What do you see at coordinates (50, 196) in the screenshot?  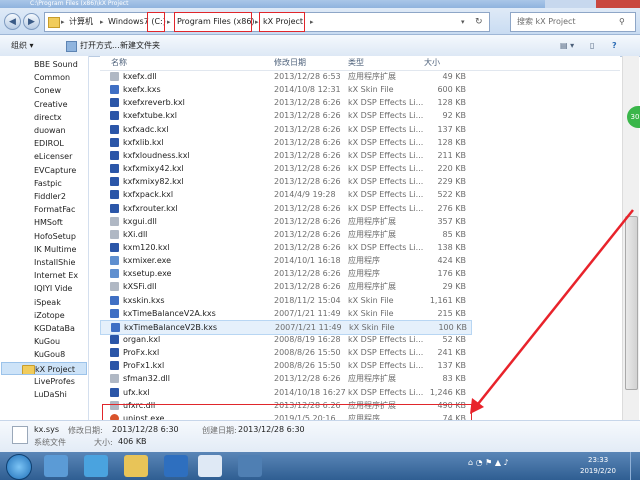 I see `nav-item-label: Fiddler2` at bounding box center [50, 196].